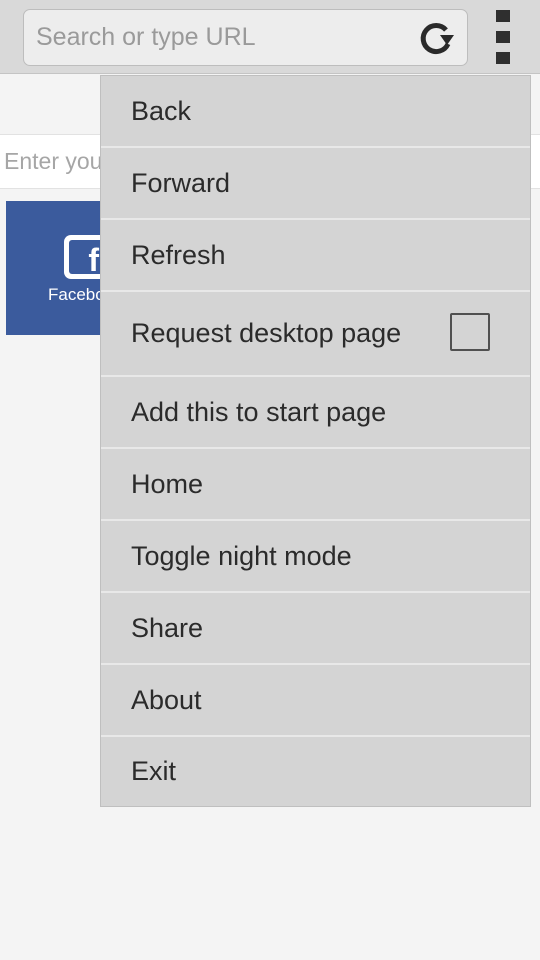 The width and height of the screenshot is (540, 960). I want to click on menu-item-exit: Exit, so click(315, 771).